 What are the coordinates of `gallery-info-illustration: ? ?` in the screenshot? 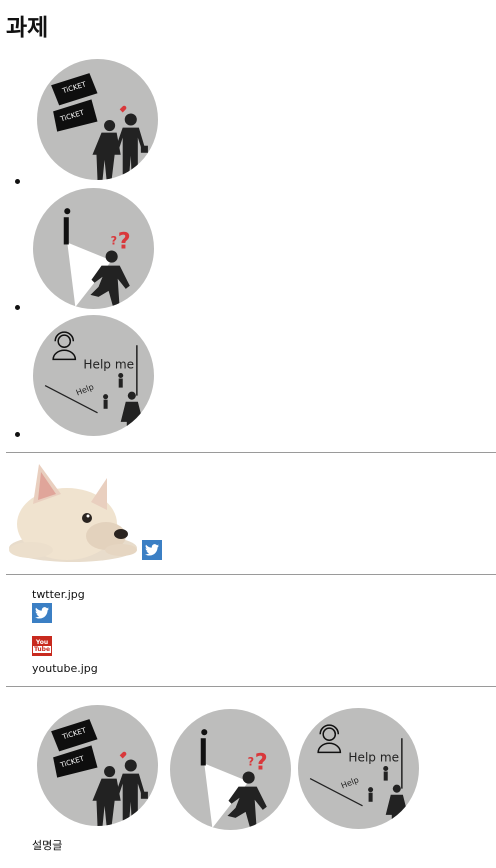 It's located at (230, 769).